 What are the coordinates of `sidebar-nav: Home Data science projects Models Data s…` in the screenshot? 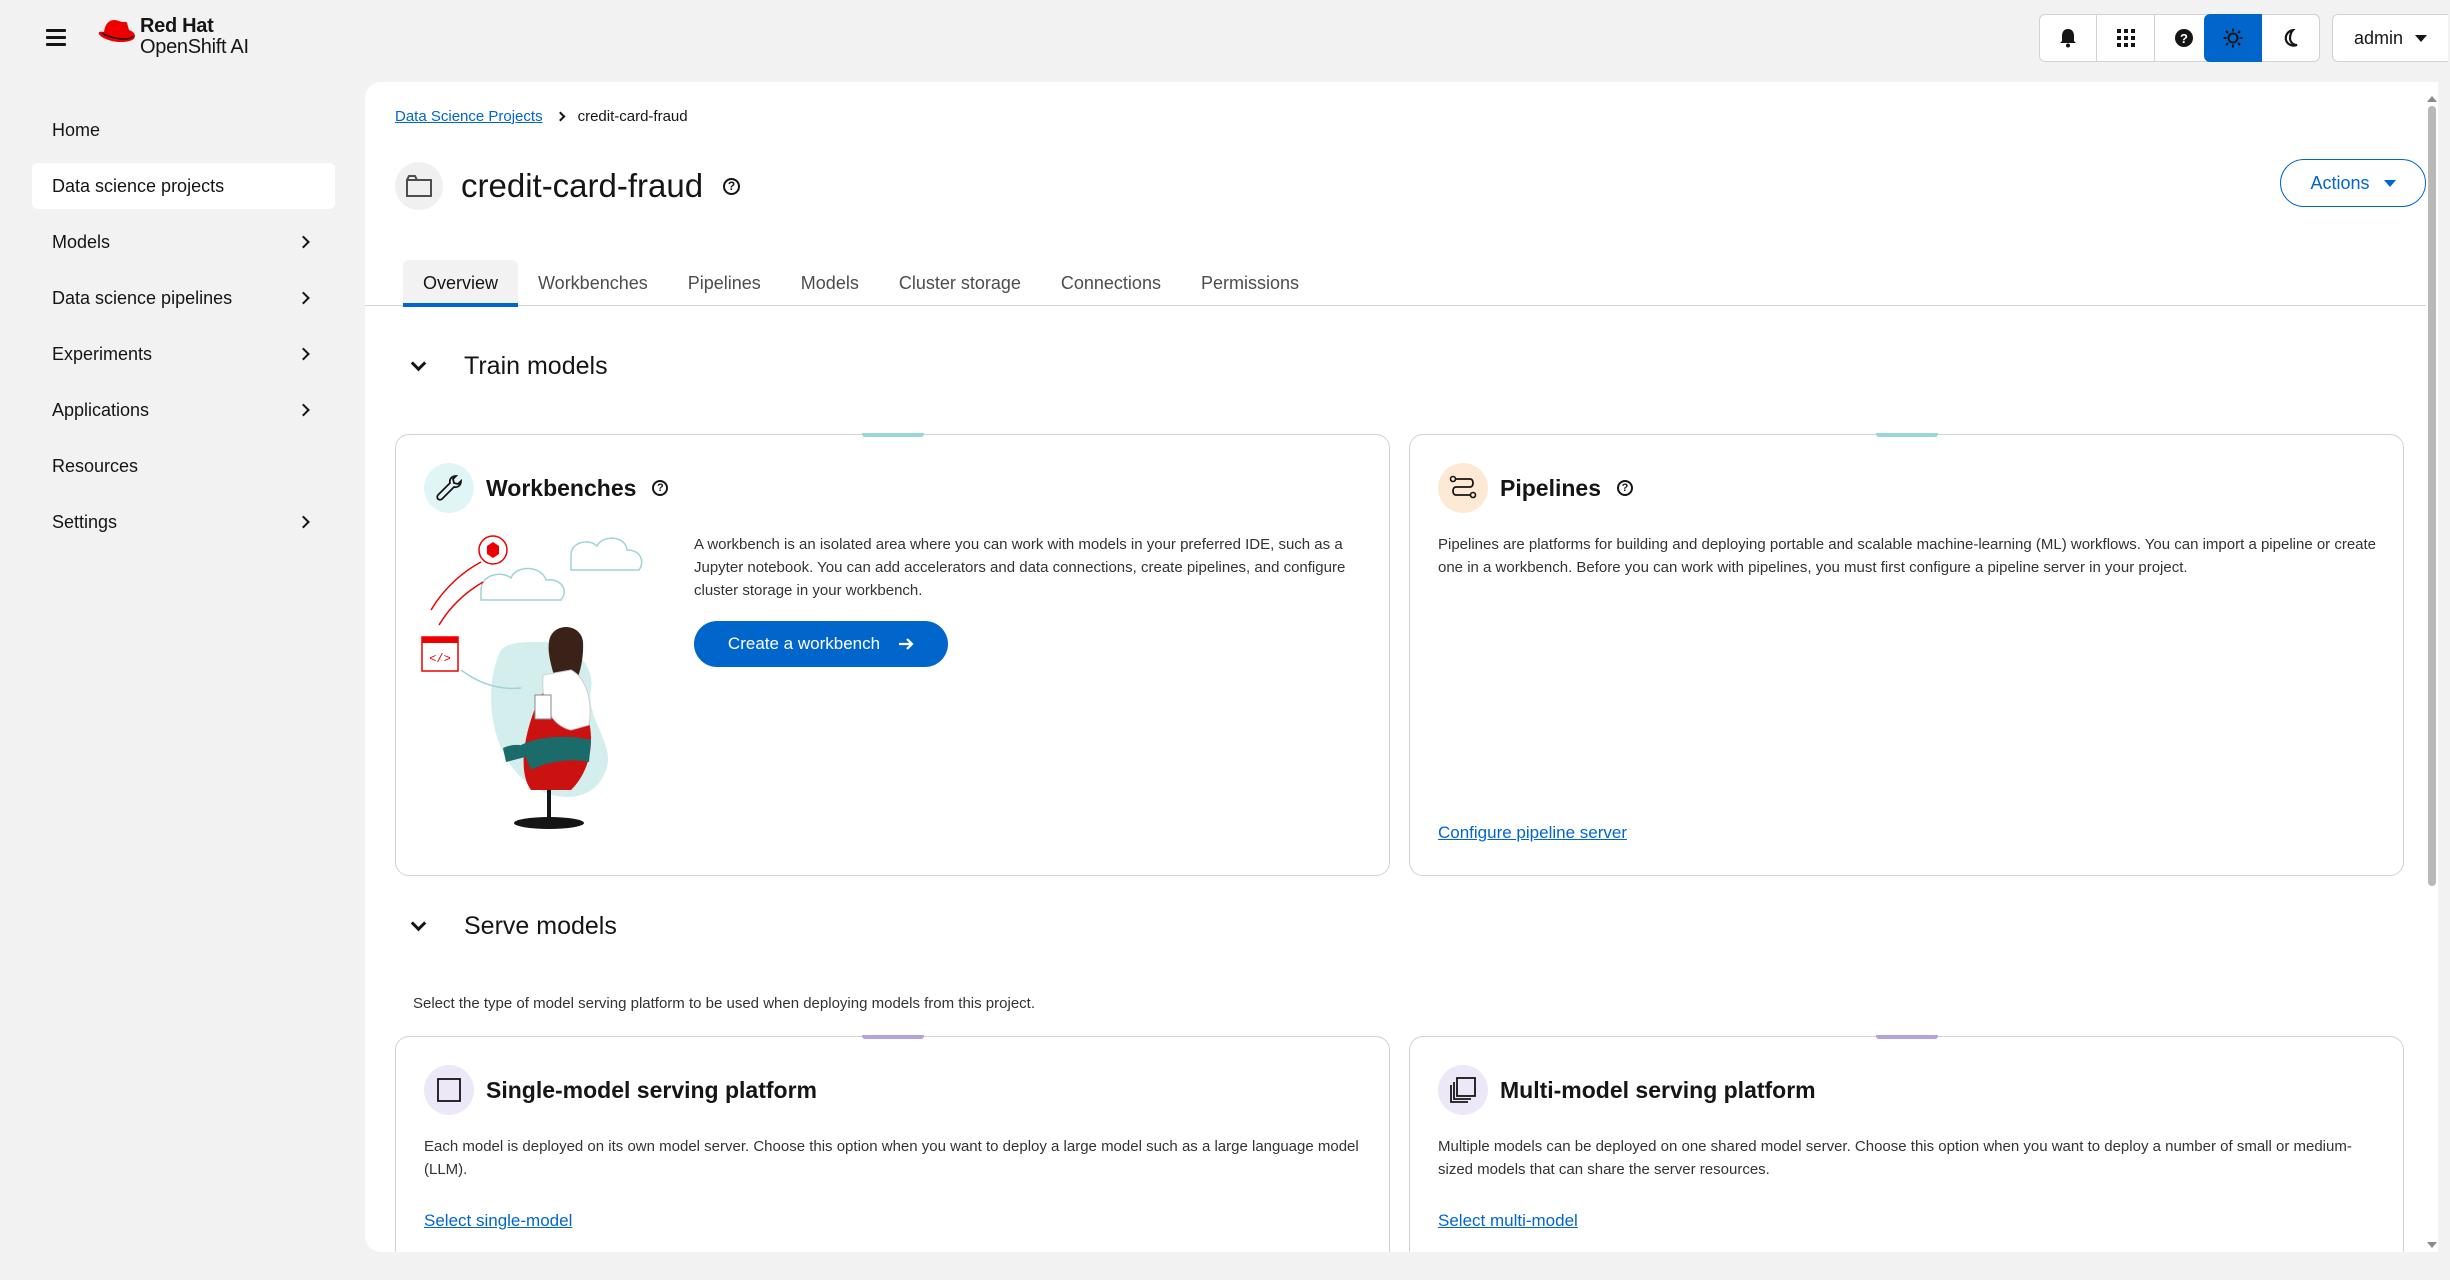 It's located at (180, 326).